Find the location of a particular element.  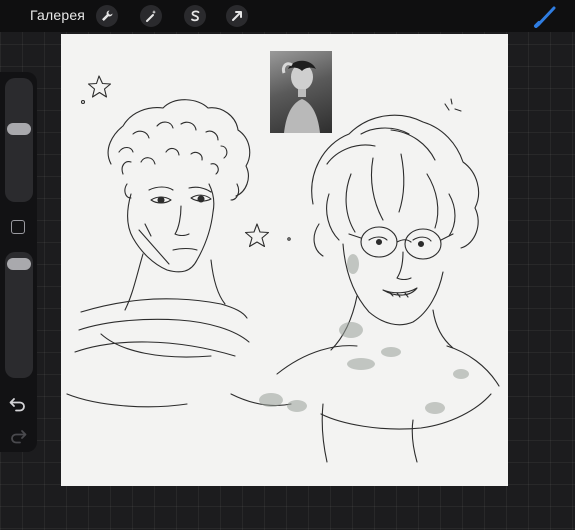

brush-size-slider is located at coordinates (19, 140).